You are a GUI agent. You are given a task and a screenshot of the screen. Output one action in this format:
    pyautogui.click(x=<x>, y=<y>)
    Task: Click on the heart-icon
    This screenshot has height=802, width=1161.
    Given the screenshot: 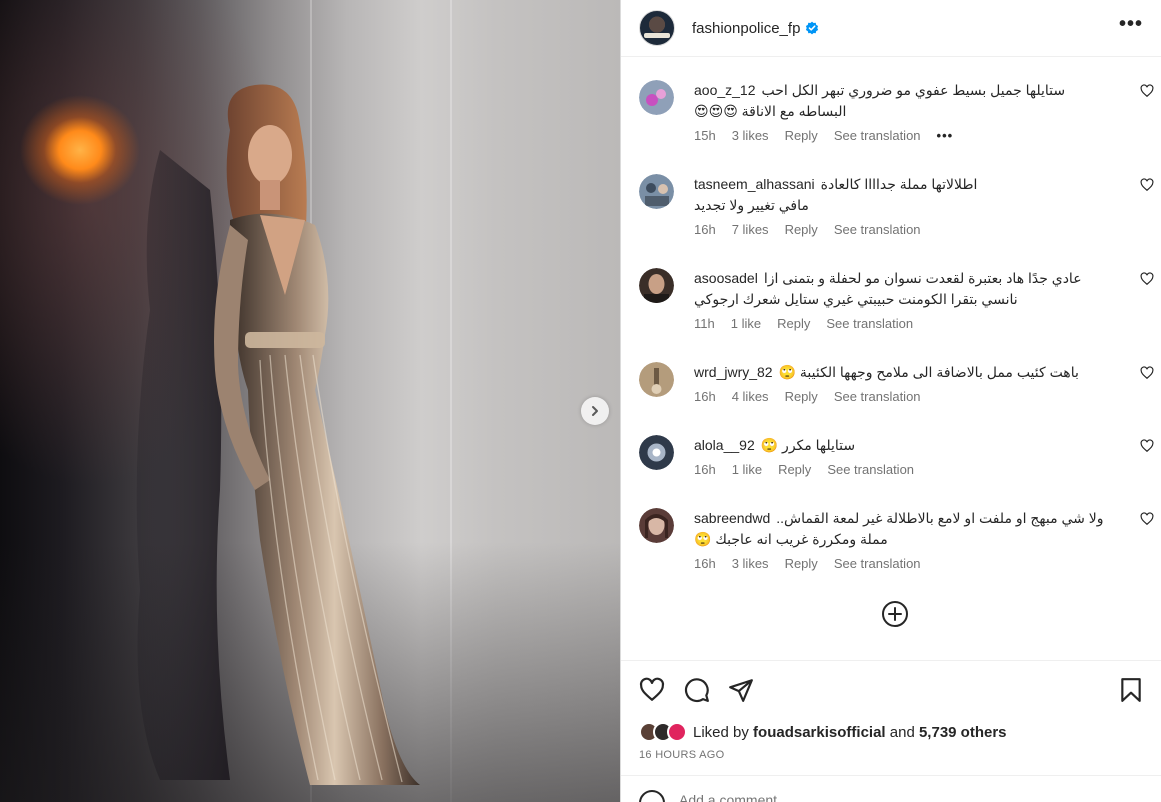 What is the action you would take?
    pyautogui.click(x=652, y=690)
    